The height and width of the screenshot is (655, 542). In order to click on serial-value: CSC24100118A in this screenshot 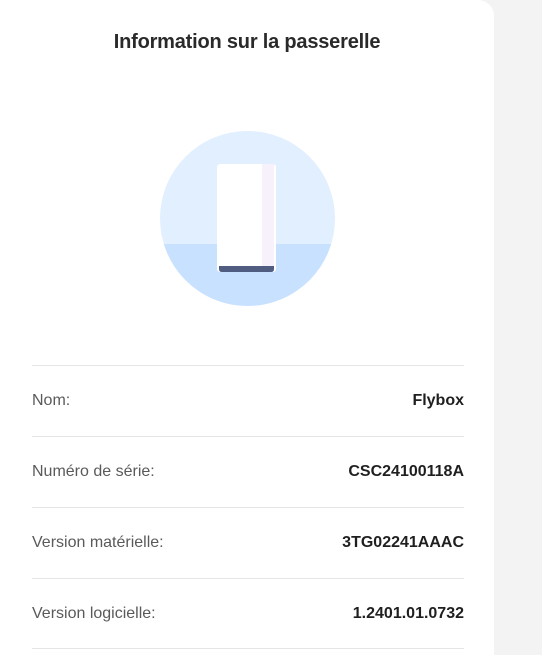, I will do `click(406, 471)`.